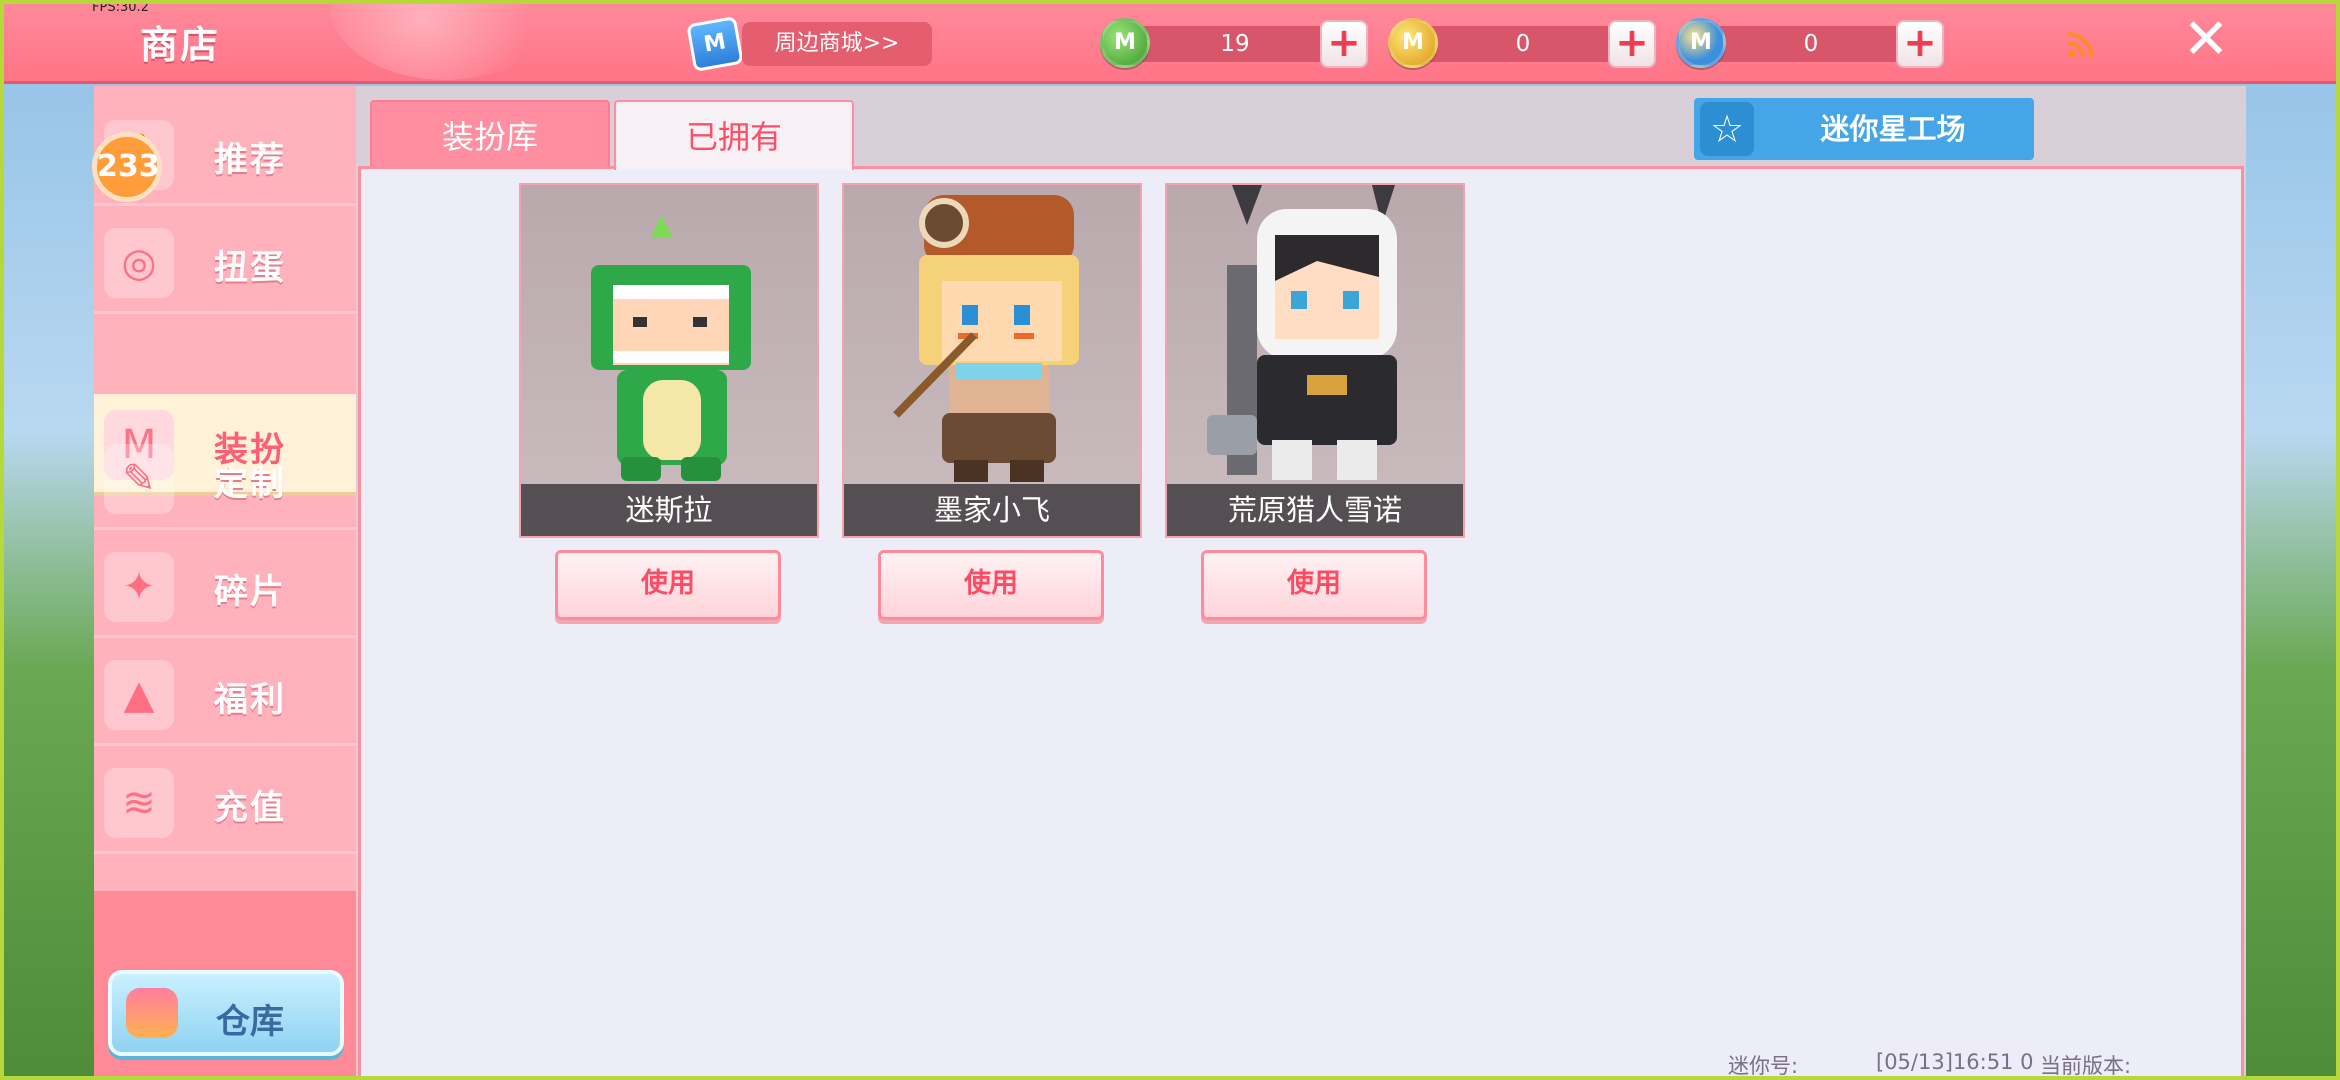 The image size is (2340, 1080). I want to click on warehouse-button: 仓库, so click(226, 1013).